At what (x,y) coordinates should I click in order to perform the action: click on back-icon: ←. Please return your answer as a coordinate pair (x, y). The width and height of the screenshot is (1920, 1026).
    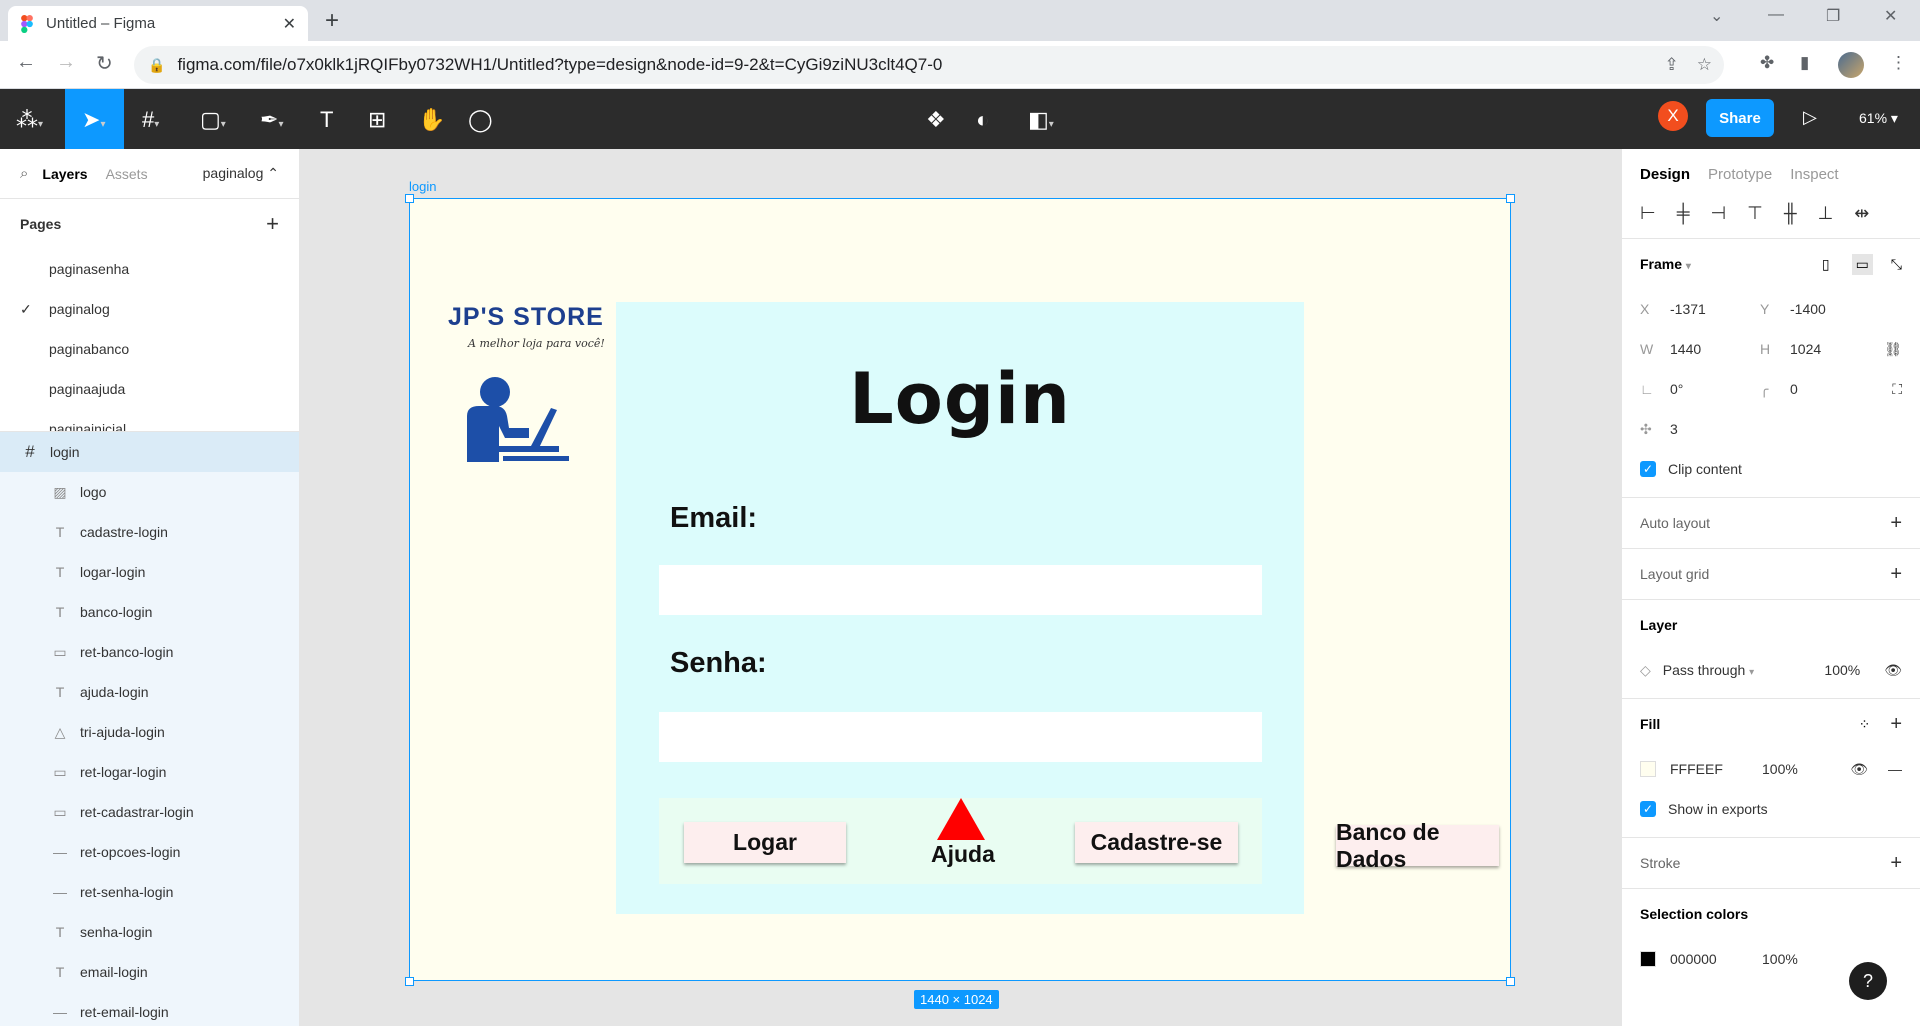
    Looking at the image, I should click on (26, 62).